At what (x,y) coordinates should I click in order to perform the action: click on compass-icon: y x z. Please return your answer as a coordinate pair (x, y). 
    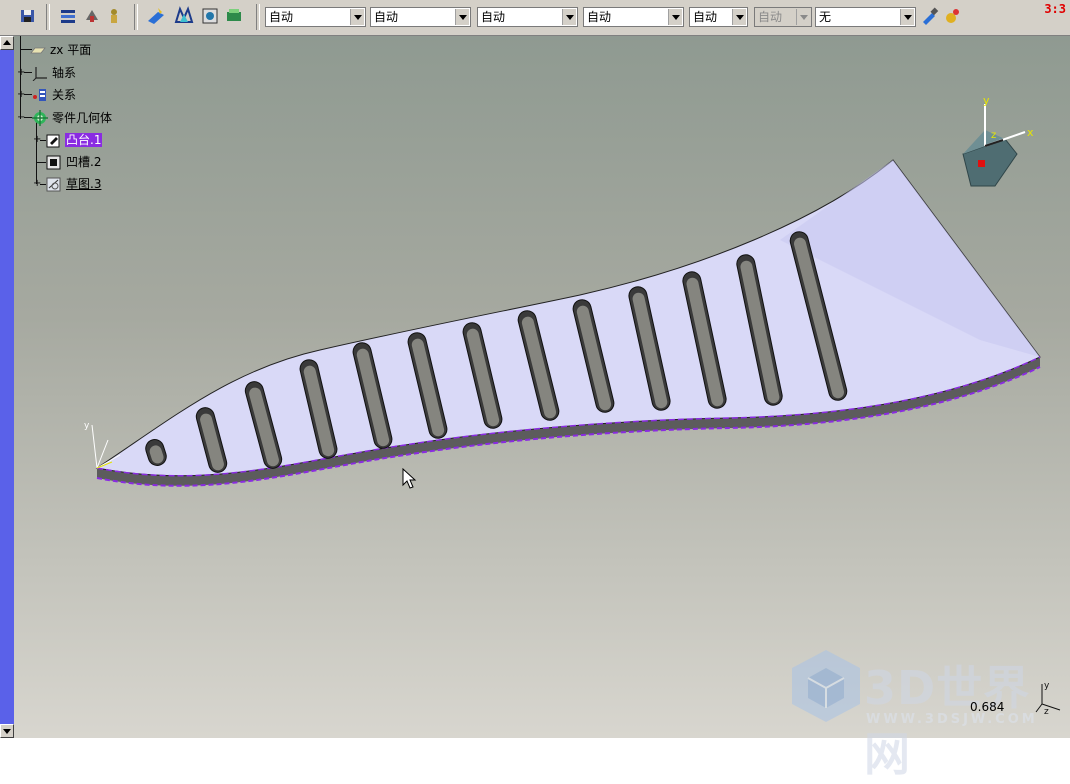
    Looking at the image, I should click on (995, 134).